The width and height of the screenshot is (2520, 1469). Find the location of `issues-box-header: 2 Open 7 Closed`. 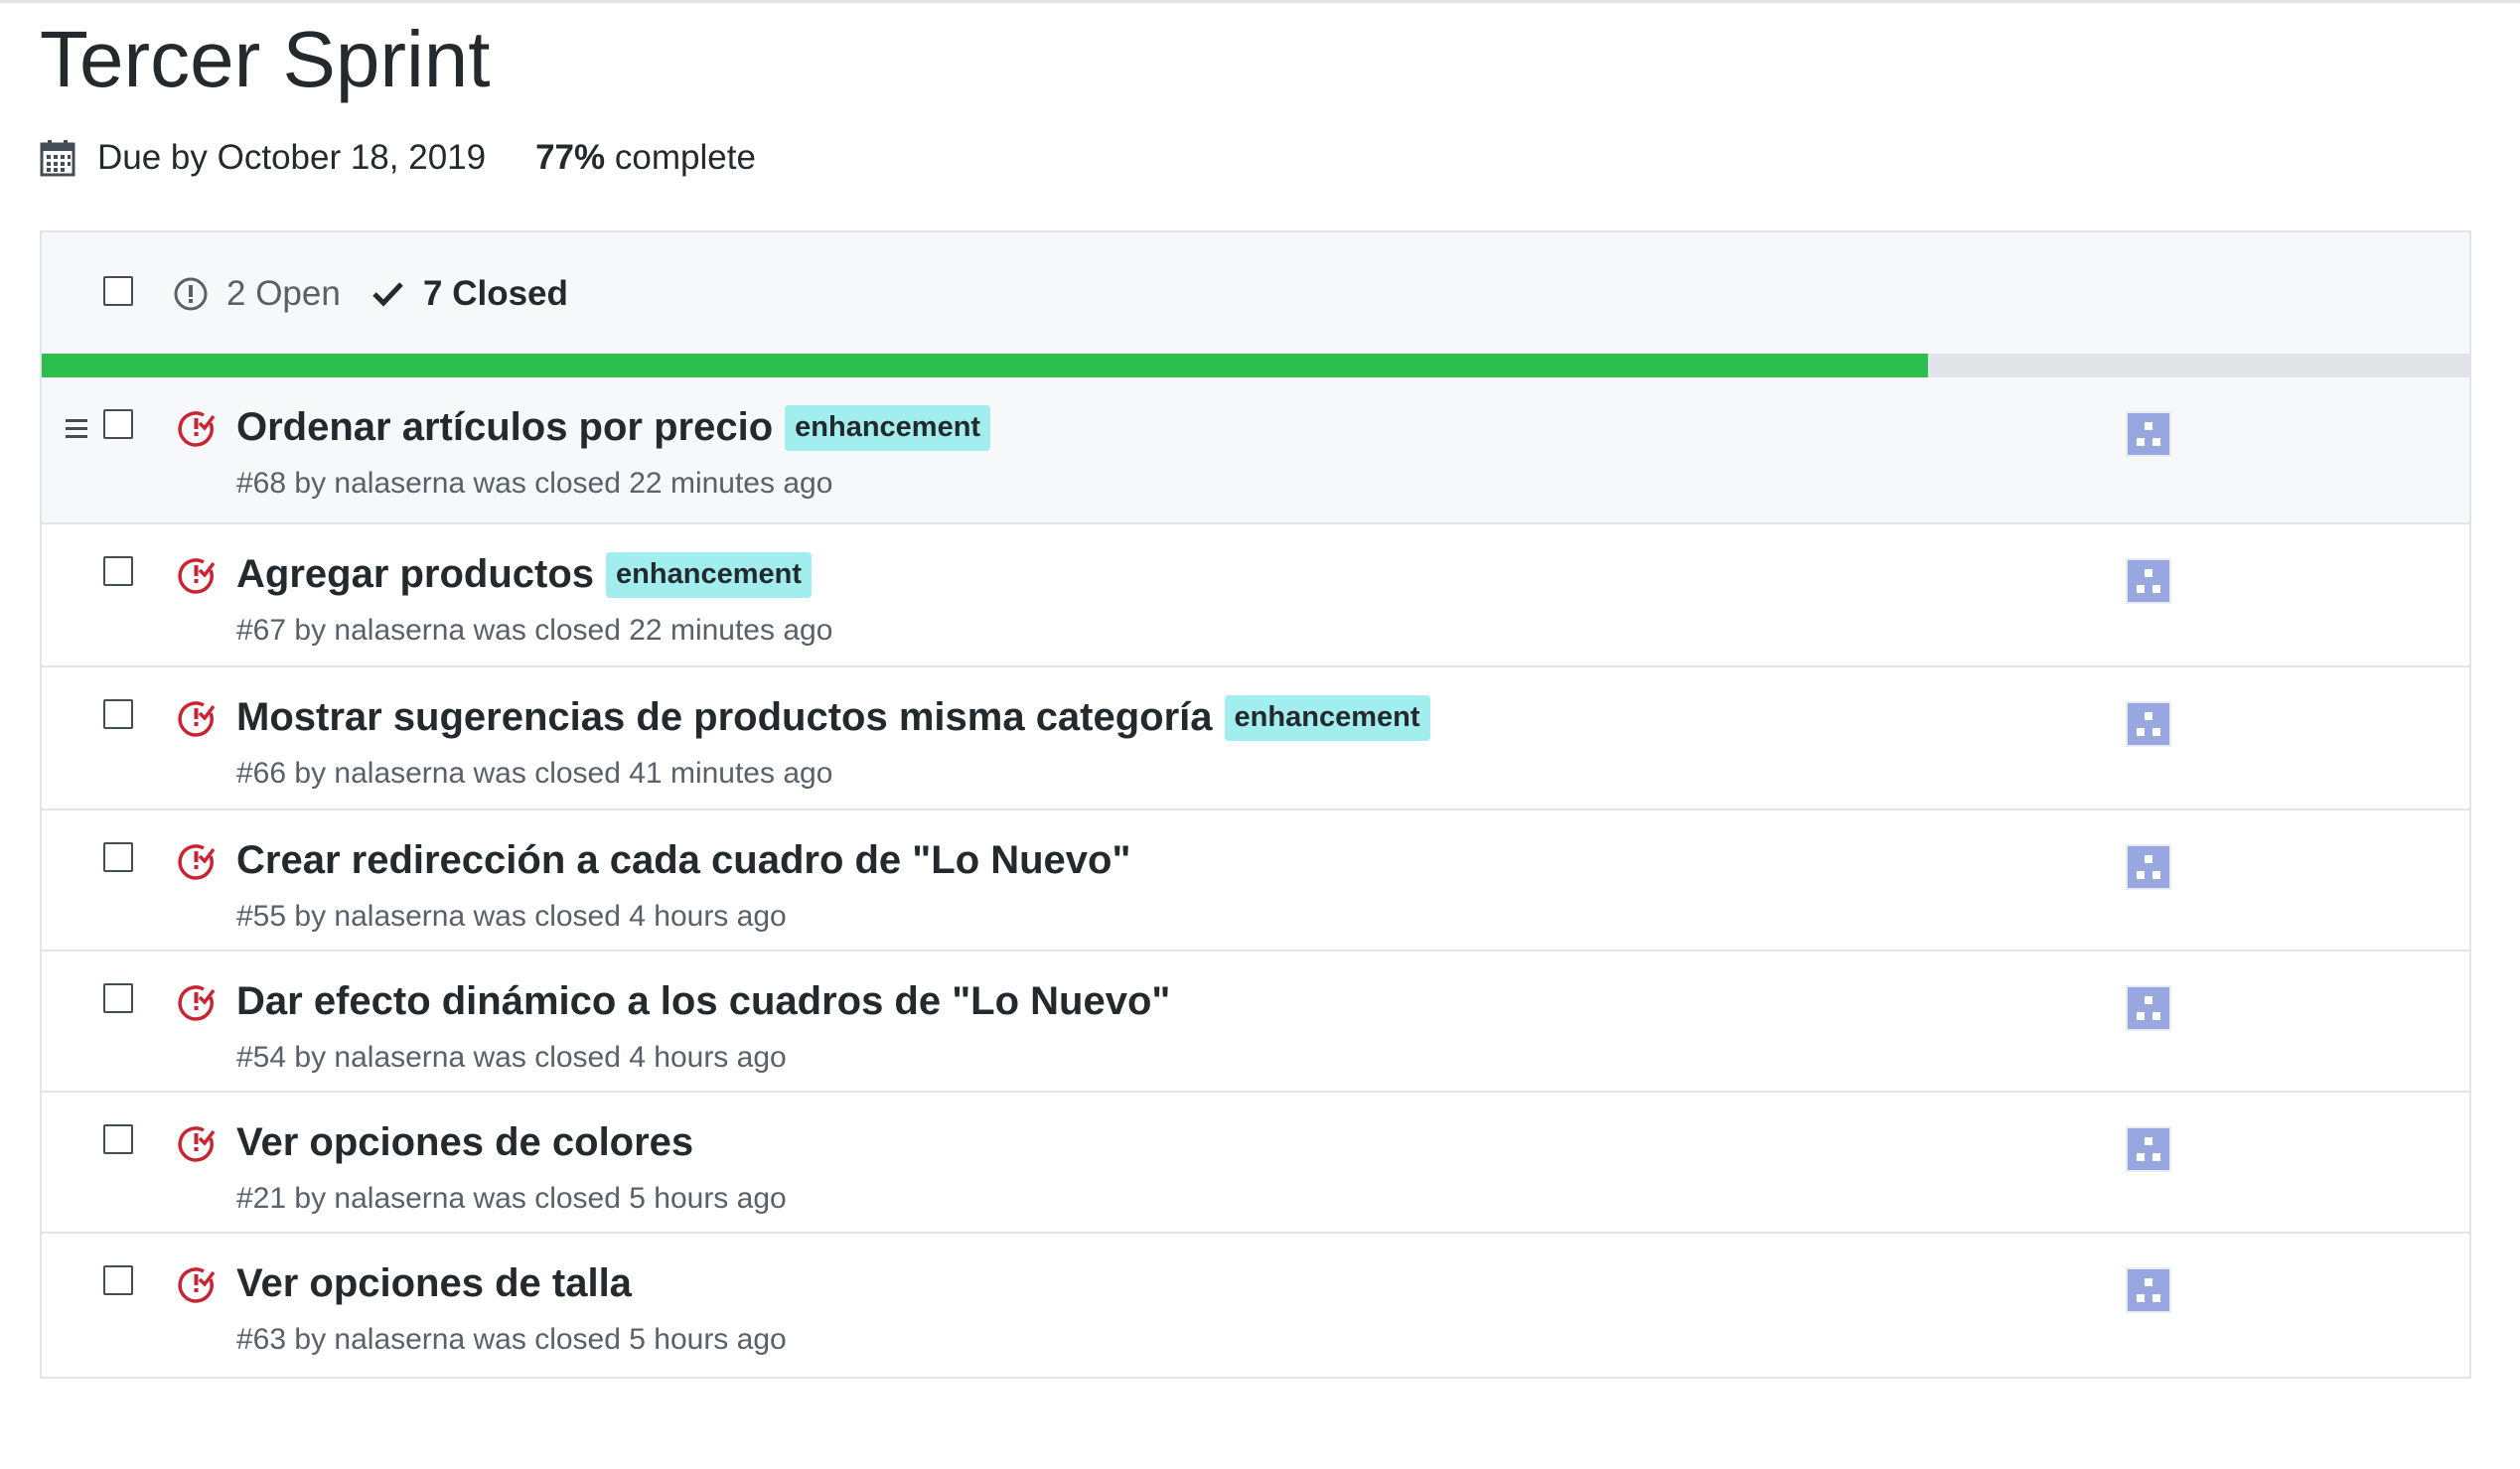

issues-box-header: 2 Open 7 Closed is located at coordinates (1255, 293).